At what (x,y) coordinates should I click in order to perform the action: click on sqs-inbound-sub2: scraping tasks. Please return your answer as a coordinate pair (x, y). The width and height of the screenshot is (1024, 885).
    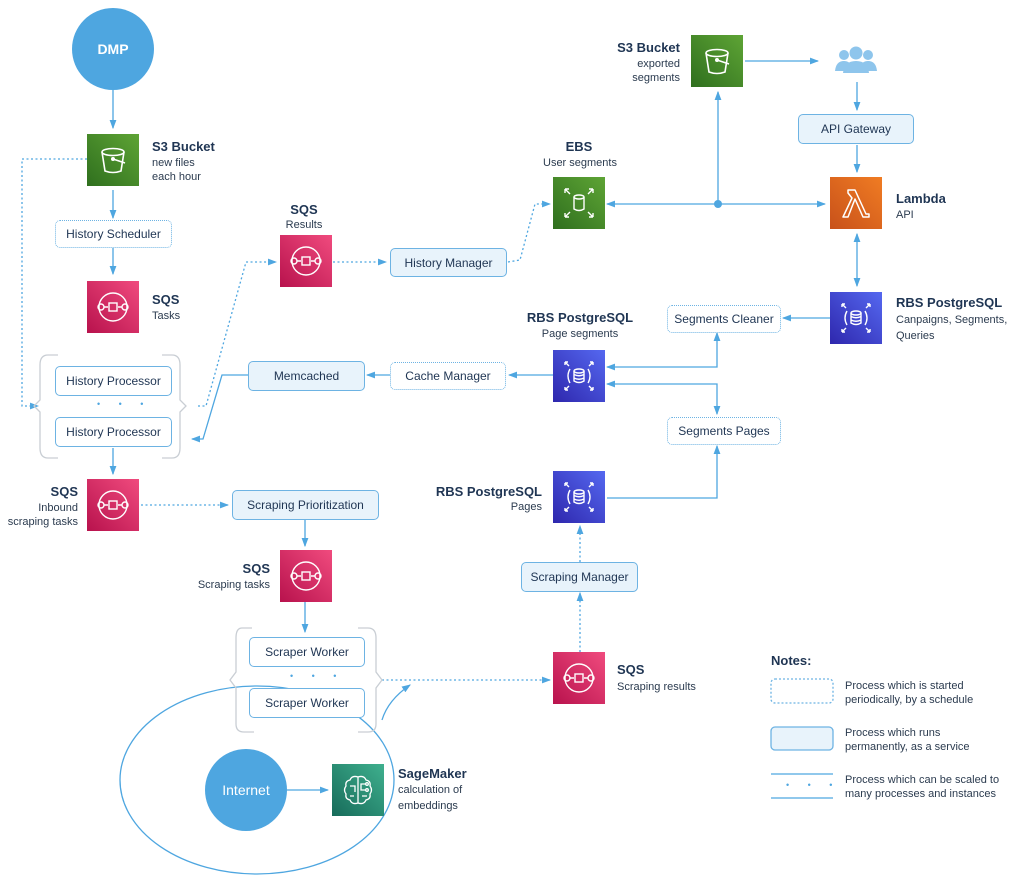
    Looking at the image, I should click on (42, 522).